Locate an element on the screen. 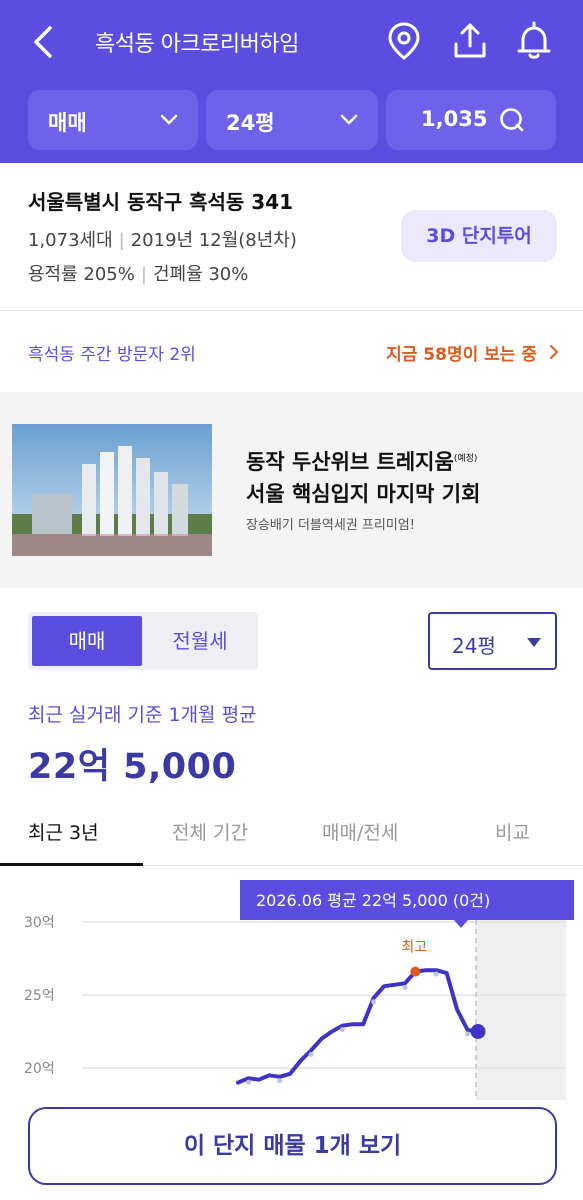  toggle-rent: 전월세 is located at coordinates (200, 641).